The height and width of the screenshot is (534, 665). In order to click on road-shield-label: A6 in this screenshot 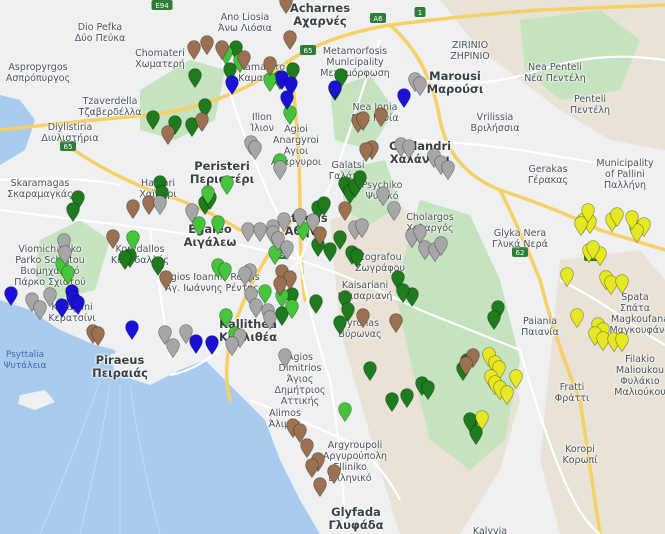, I will do `click(378, 19)`.